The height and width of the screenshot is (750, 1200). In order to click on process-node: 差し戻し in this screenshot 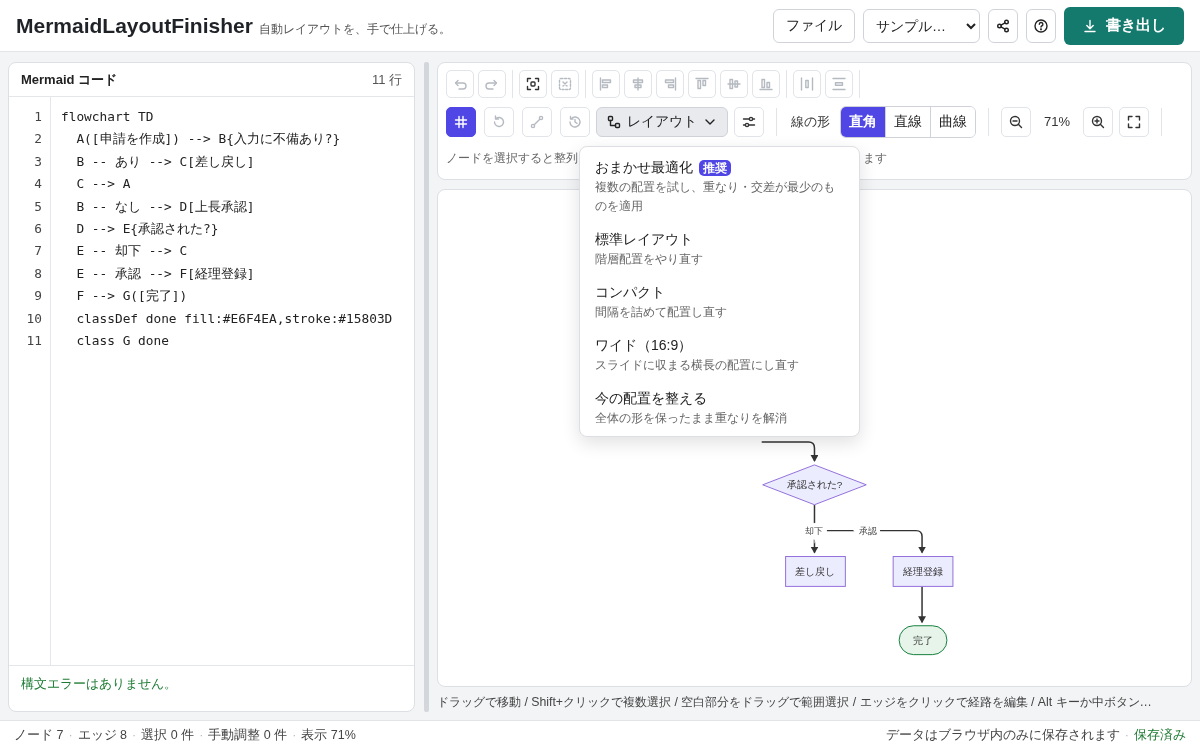, I will do `click(815, 571)`.